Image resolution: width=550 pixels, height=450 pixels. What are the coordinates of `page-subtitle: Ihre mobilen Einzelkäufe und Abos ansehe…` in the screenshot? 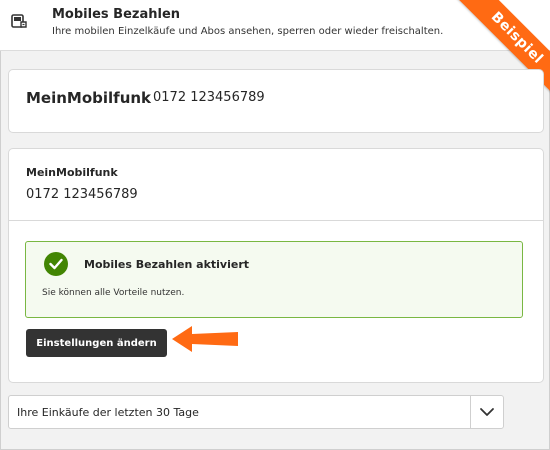 It's located at (248, 31).